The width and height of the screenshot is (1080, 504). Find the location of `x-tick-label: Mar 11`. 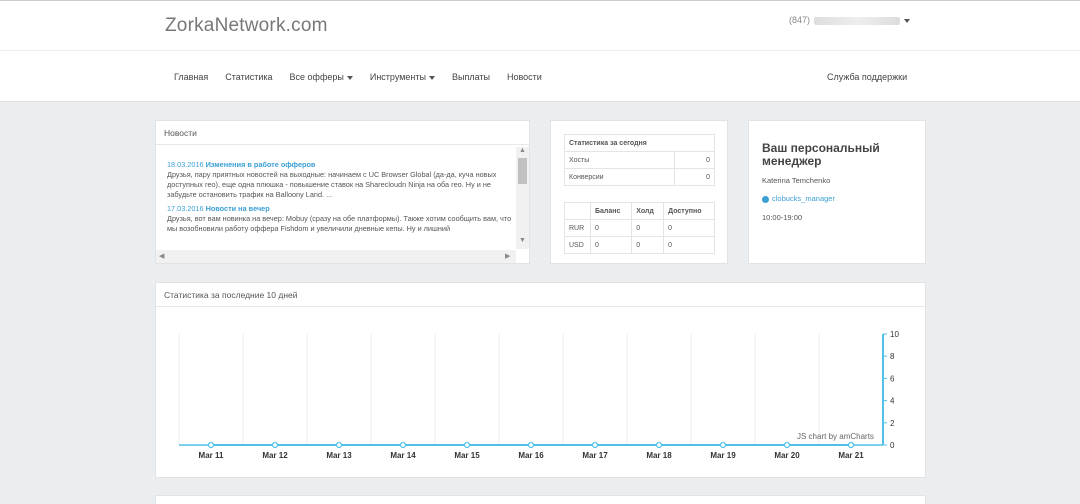

x-tick-label: Mar 11 is located at coordinates (211, 455).